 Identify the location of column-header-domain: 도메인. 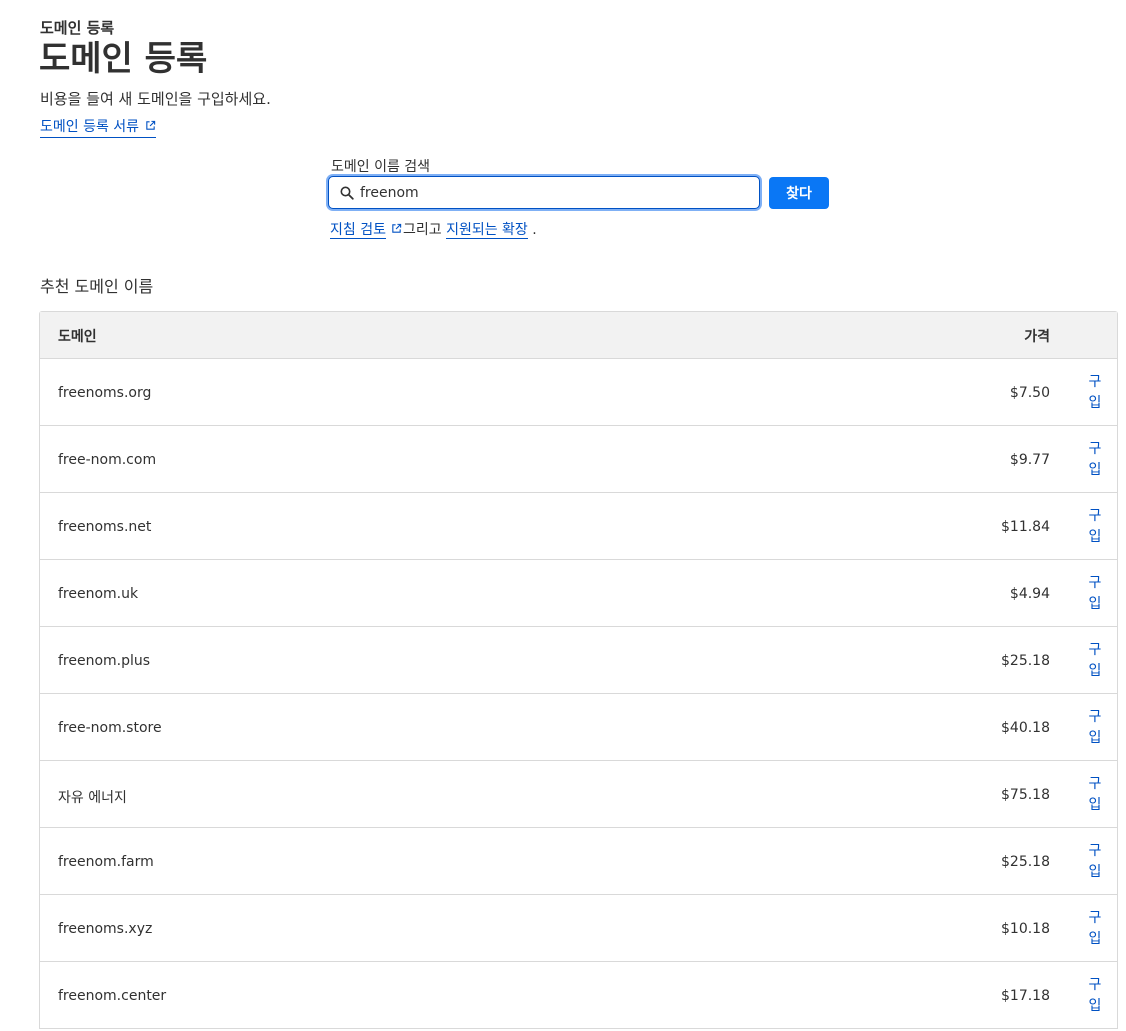
(77, 337).